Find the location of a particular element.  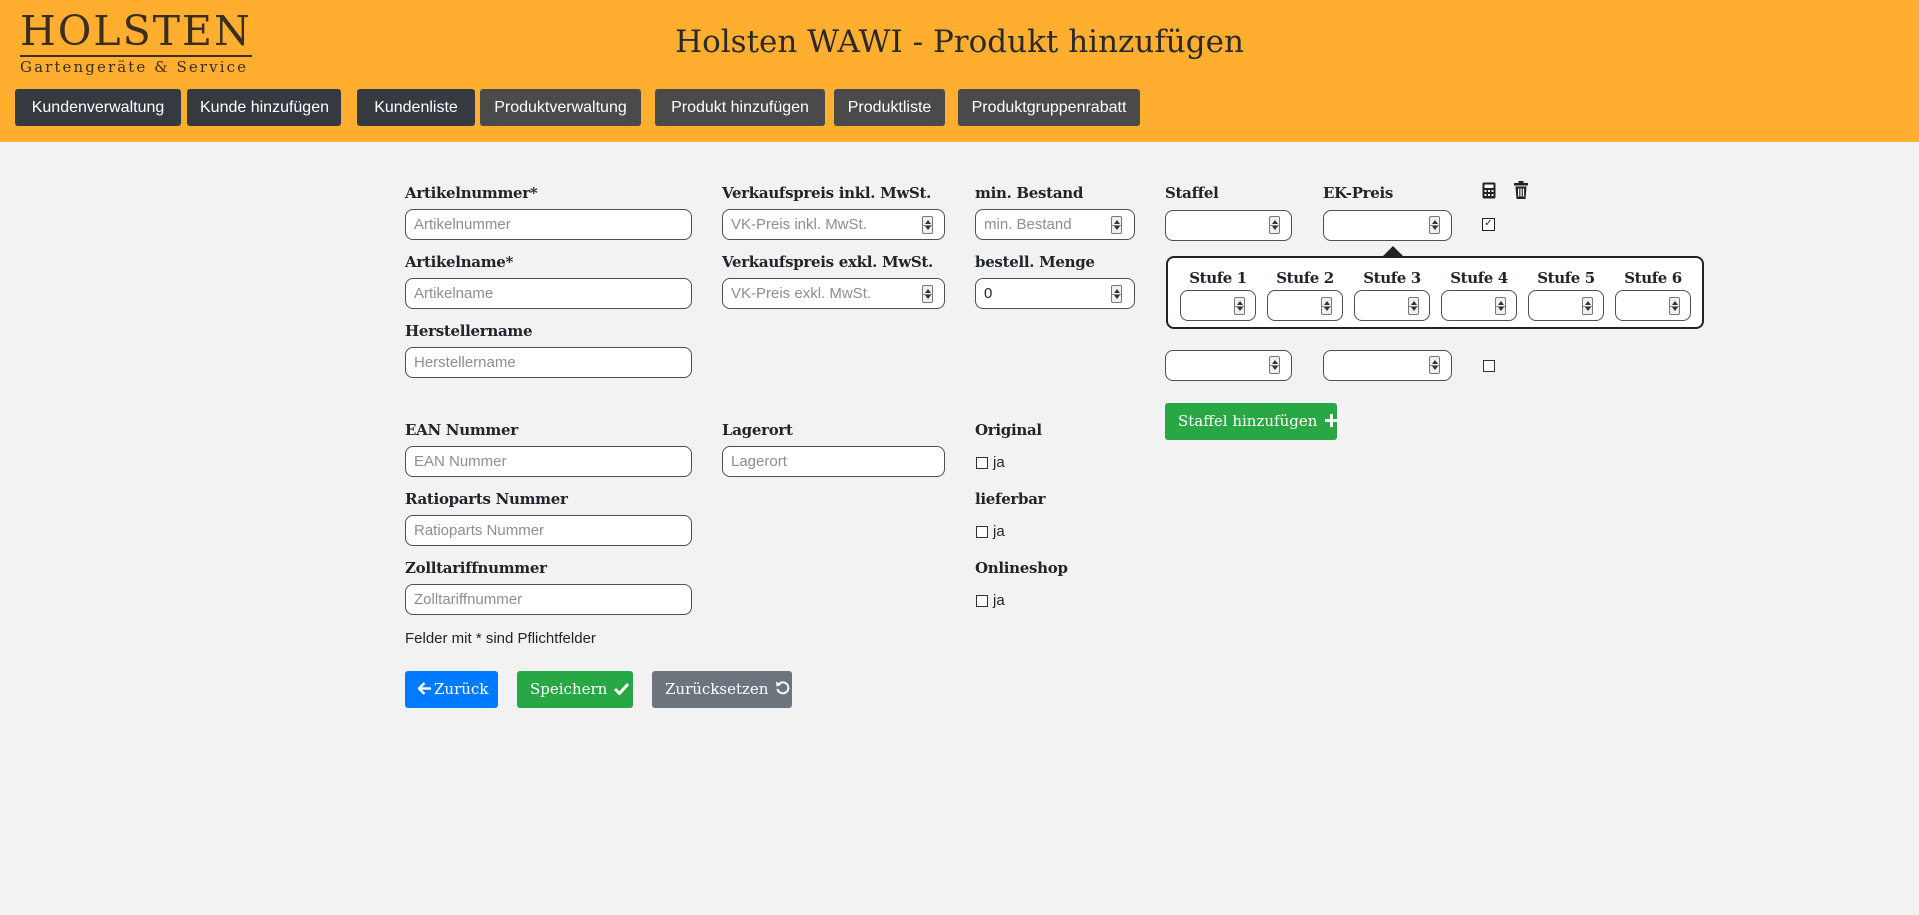

label-vk-exkl: Verkaufspreis exkl. MwSt. is located at coordinates (827, 262).